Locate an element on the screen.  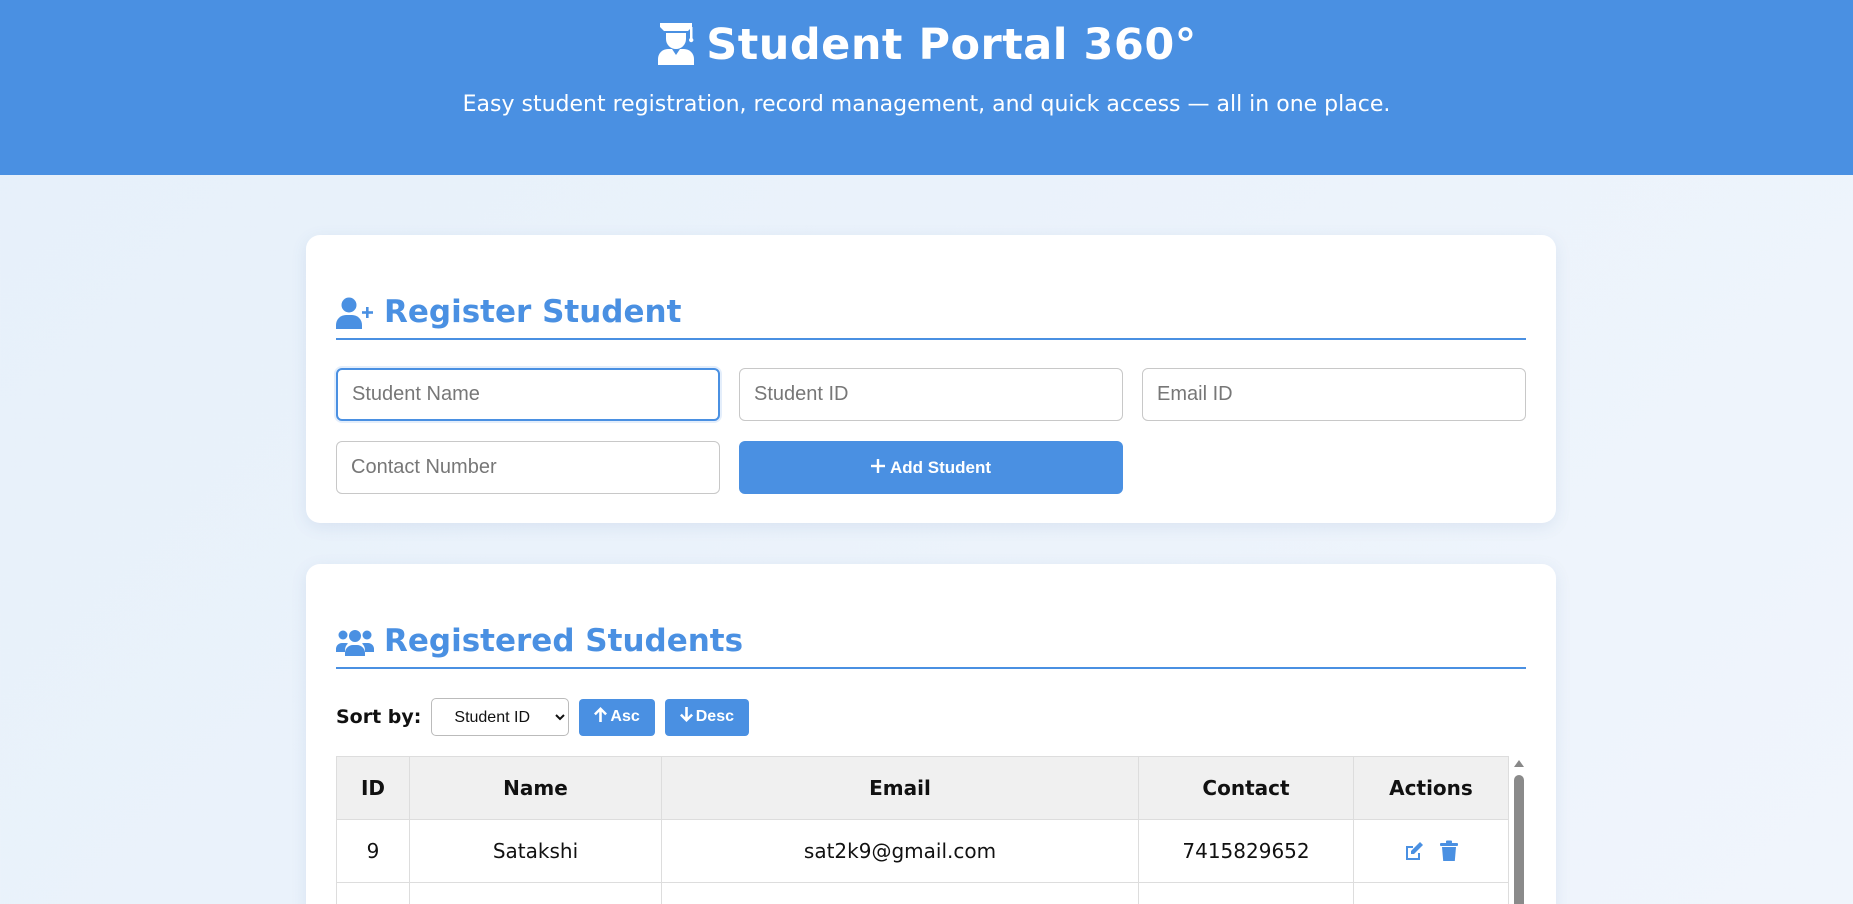
cell-email is located at coordinates (900, 893).